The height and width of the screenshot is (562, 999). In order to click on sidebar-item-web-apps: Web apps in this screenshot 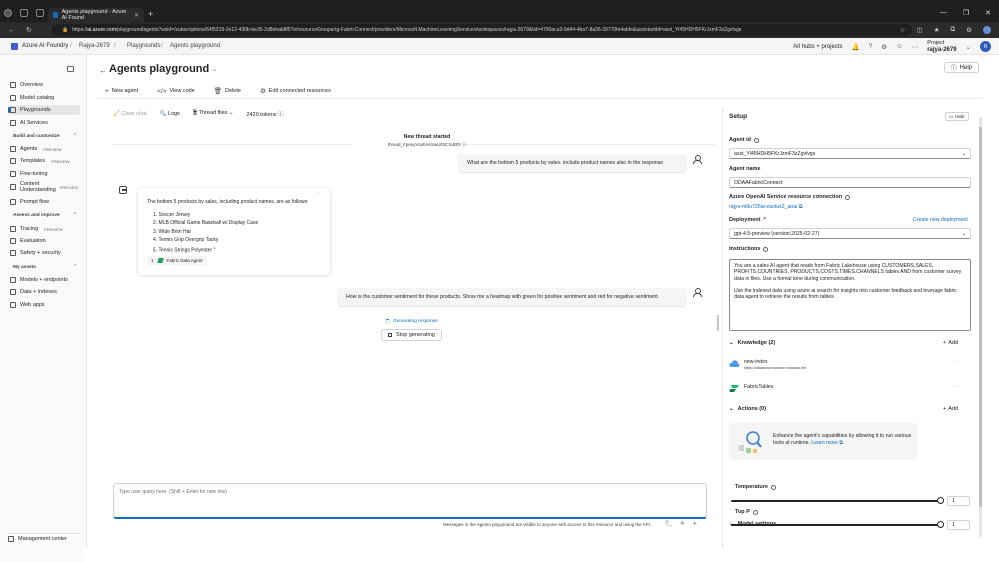, I will do `click(45, 305)`.